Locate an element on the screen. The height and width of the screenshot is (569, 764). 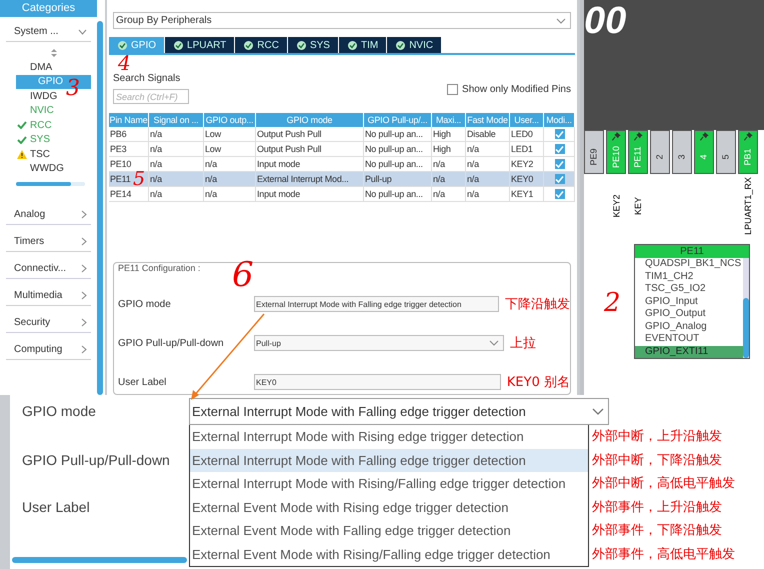
menu-item: GPIO_Analog is located at coordinates (689, 326).